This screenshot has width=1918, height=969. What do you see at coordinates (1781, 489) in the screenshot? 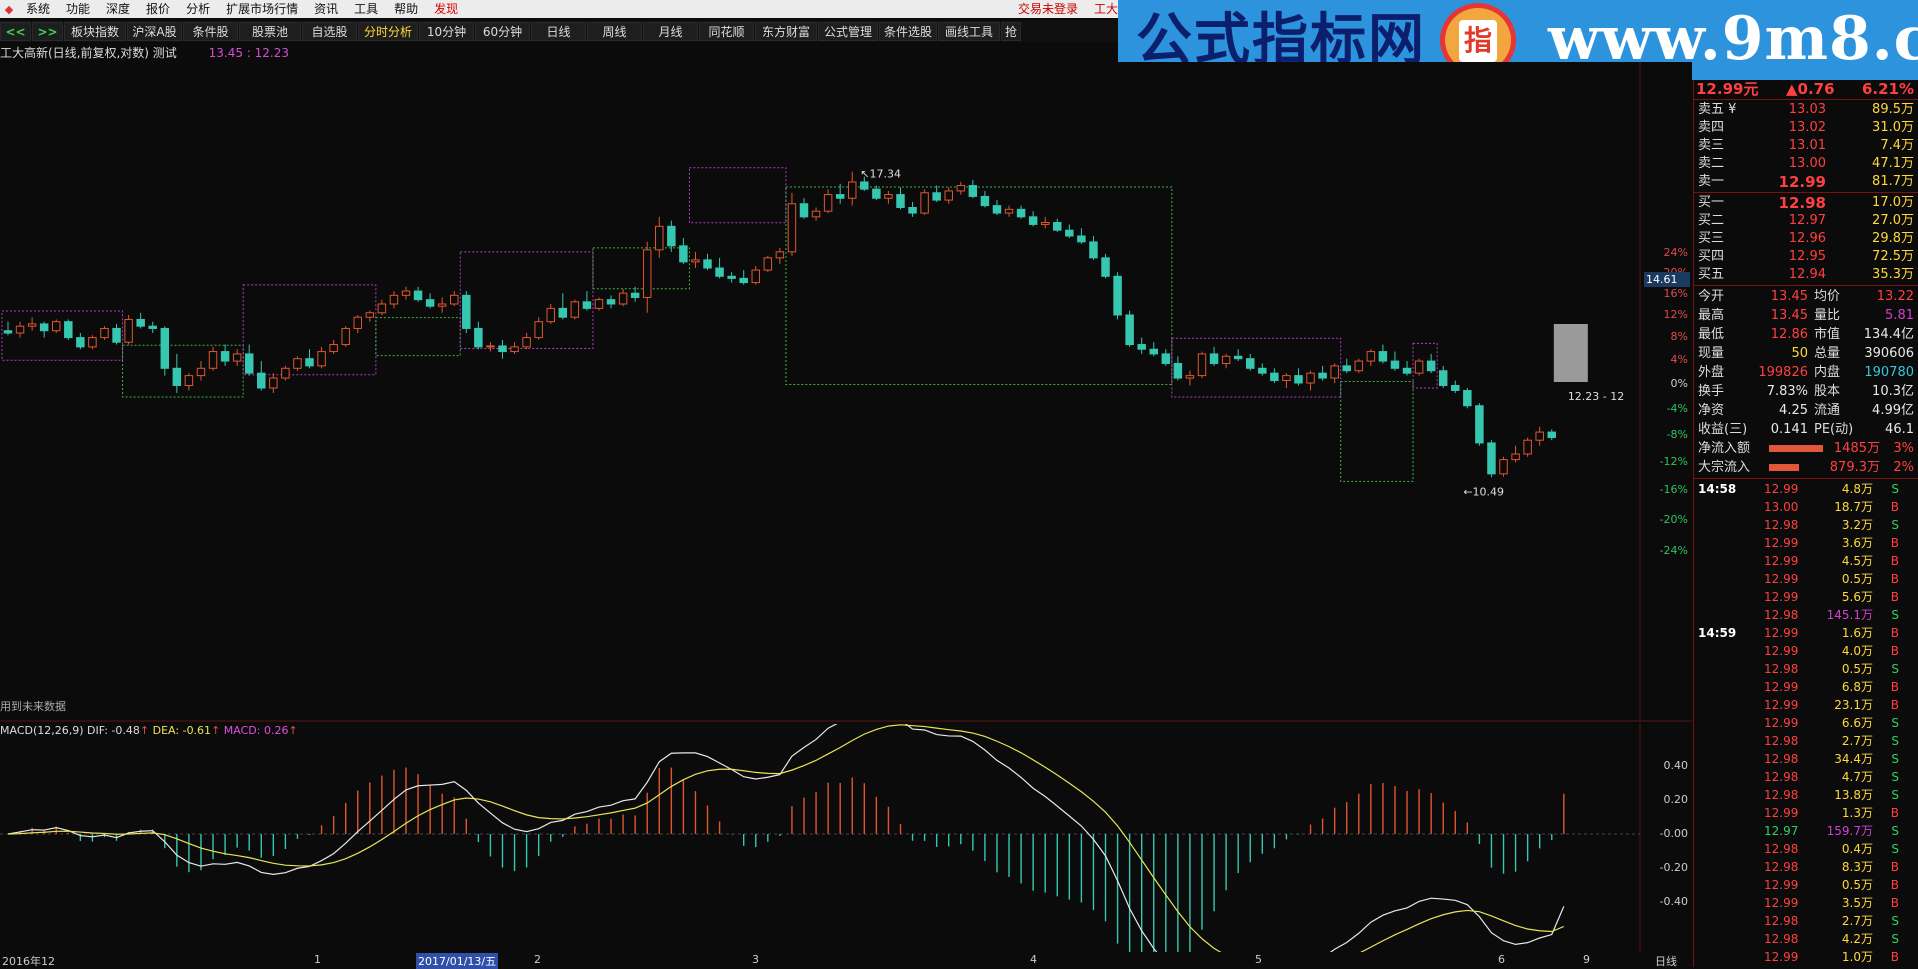
I see `trade-price-0: 12.99` at bounding box center [1781, 489].